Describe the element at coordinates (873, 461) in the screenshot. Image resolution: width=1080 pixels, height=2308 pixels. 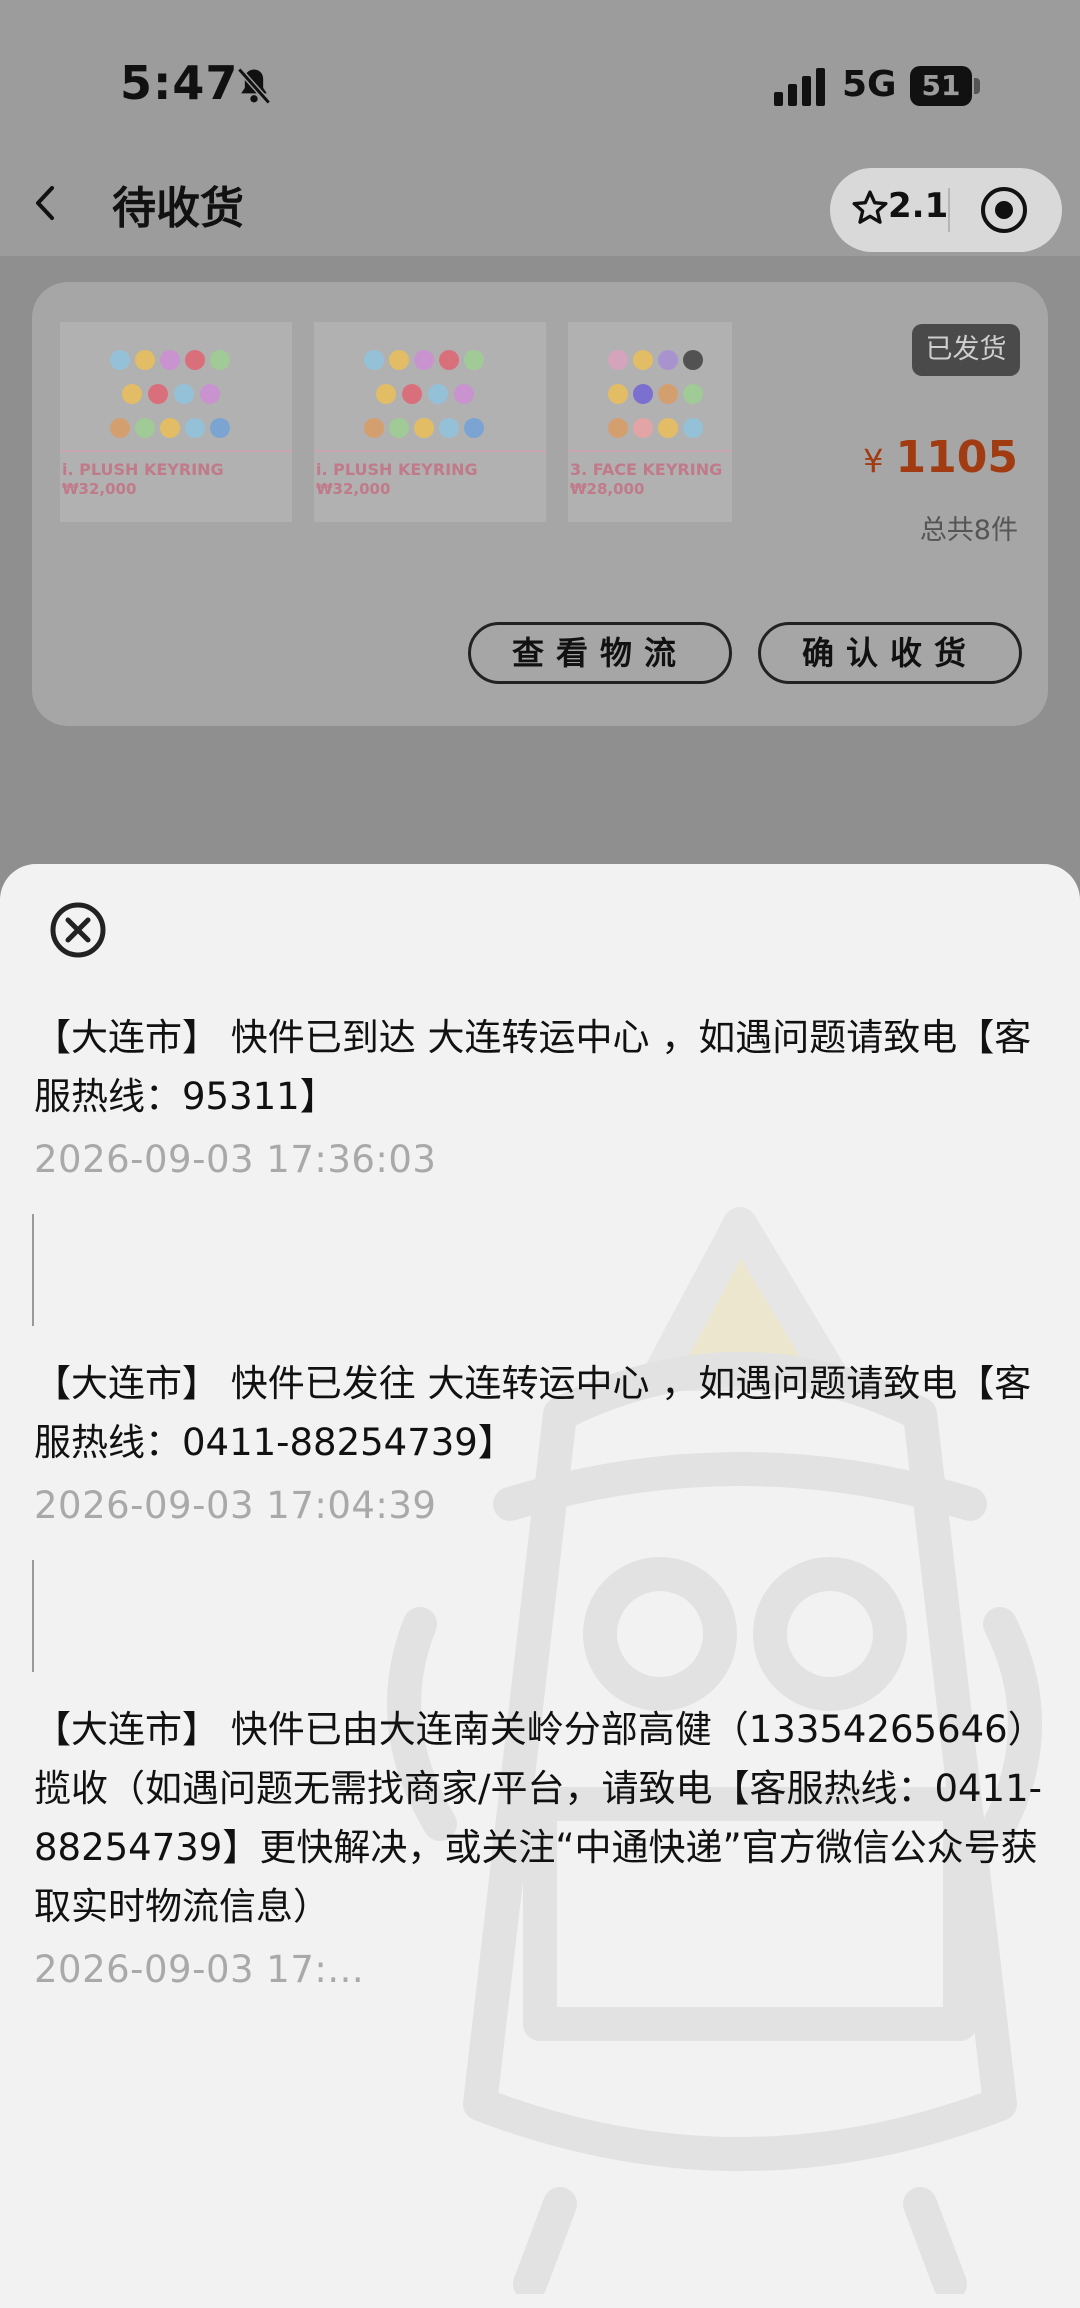
I see `currency-symbol: ¥` at that location.